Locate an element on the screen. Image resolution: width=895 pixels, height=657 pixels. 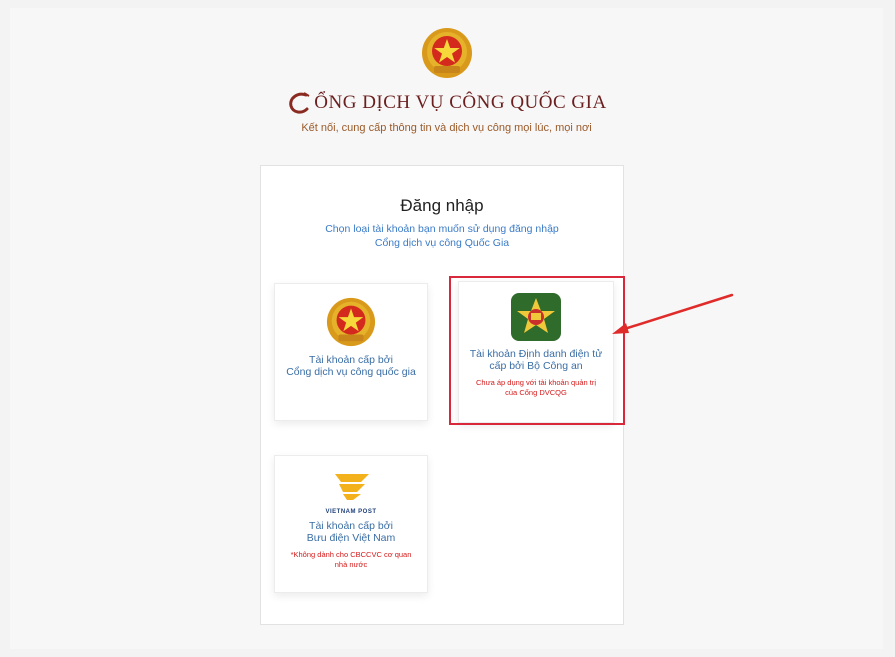
brand-title-text: ỔNG DỊCH VỤ CÔNG QUỐC GIA is located at coordinates (460, 102).